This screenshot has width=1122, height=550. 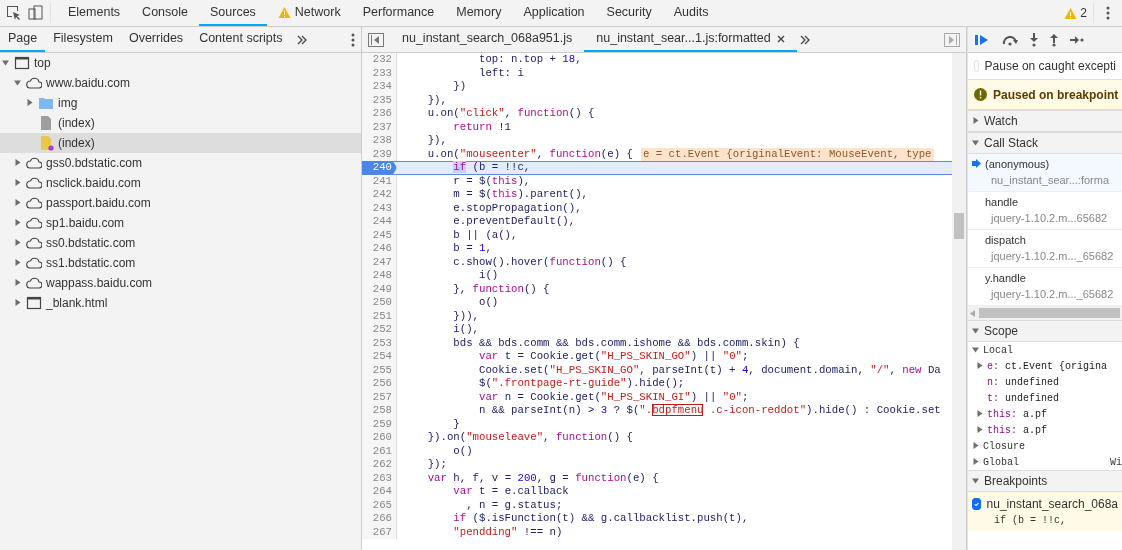 I want to click on panel-tab: Performance, so click(x=398, y=13).